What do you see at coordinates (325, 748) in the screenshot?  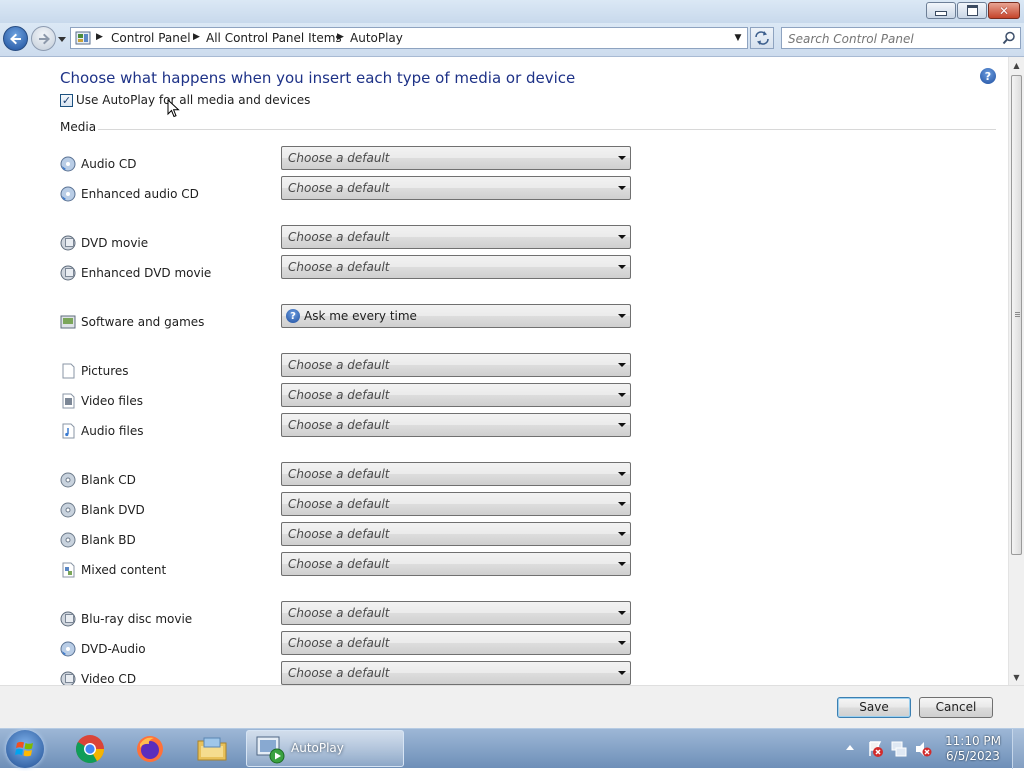 I see `taskbar-autoplay-window: AutoPlay` at bounding box center [325, 748].